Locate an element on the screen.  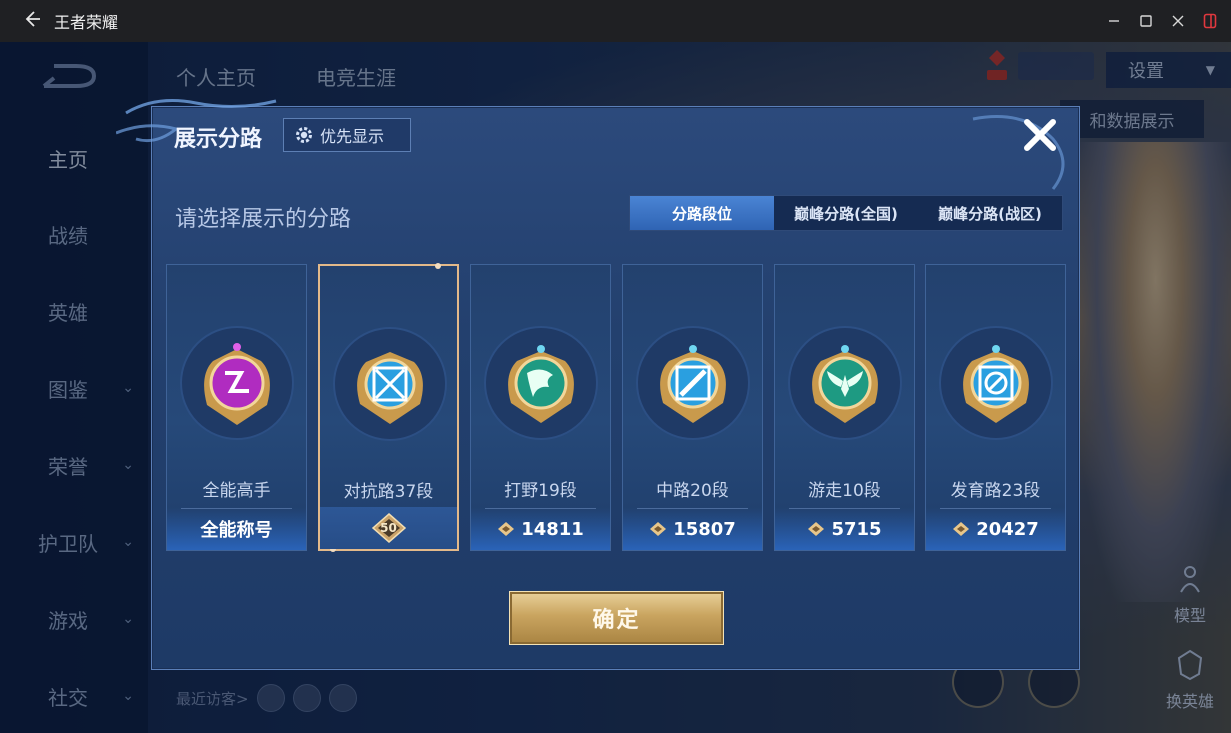
lane-card-roam: 游走10段 5715 is located at coordinates (844, 407).